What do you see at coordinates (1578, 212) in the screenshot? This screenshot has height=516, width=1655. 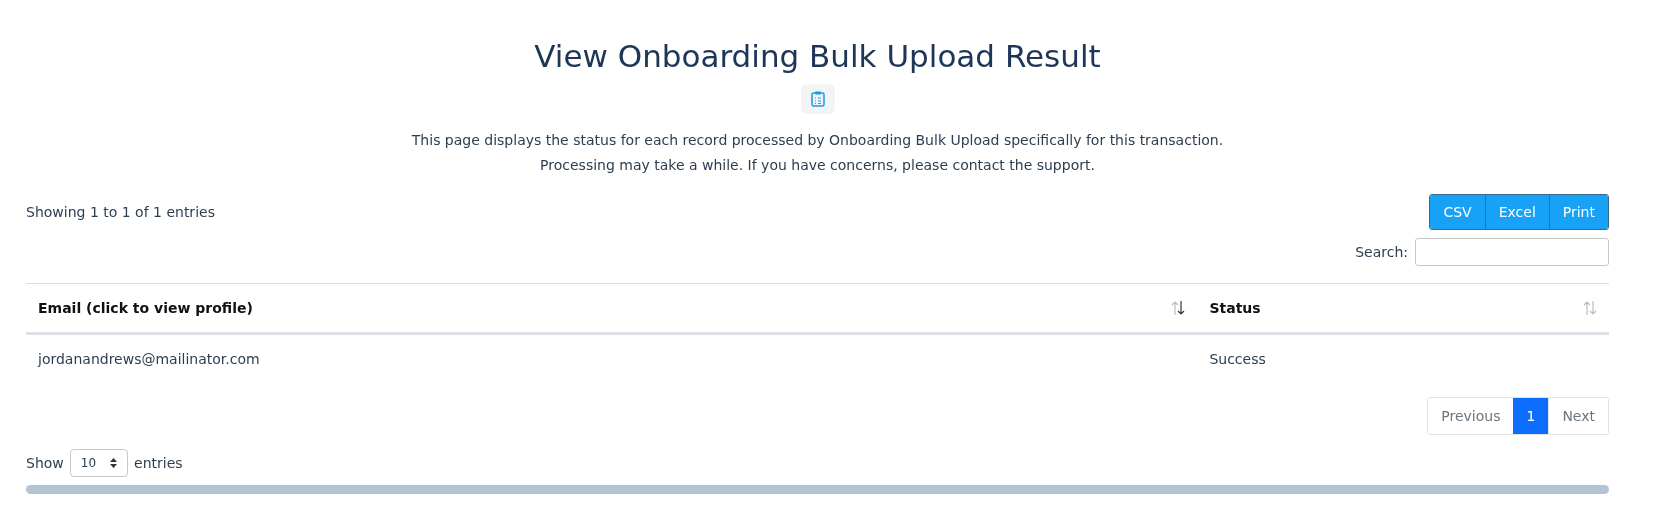 I see `export-button: Print` at bounding box center [1578, 212].